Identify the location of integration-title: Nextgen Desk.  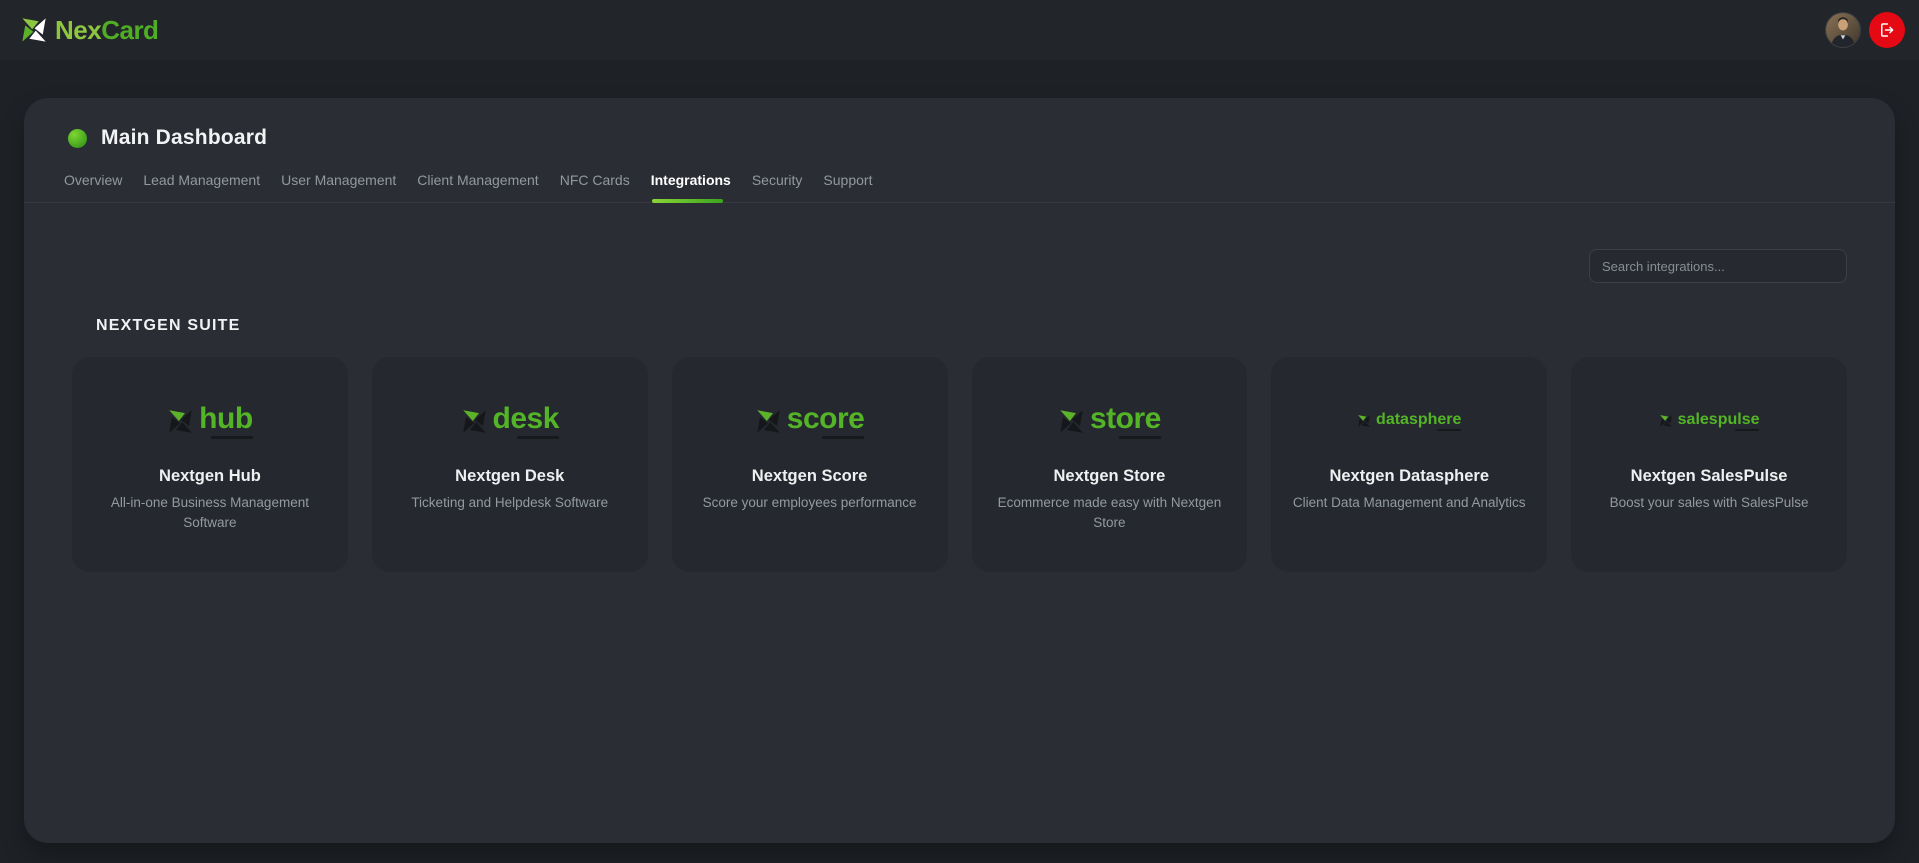
(510, 476).